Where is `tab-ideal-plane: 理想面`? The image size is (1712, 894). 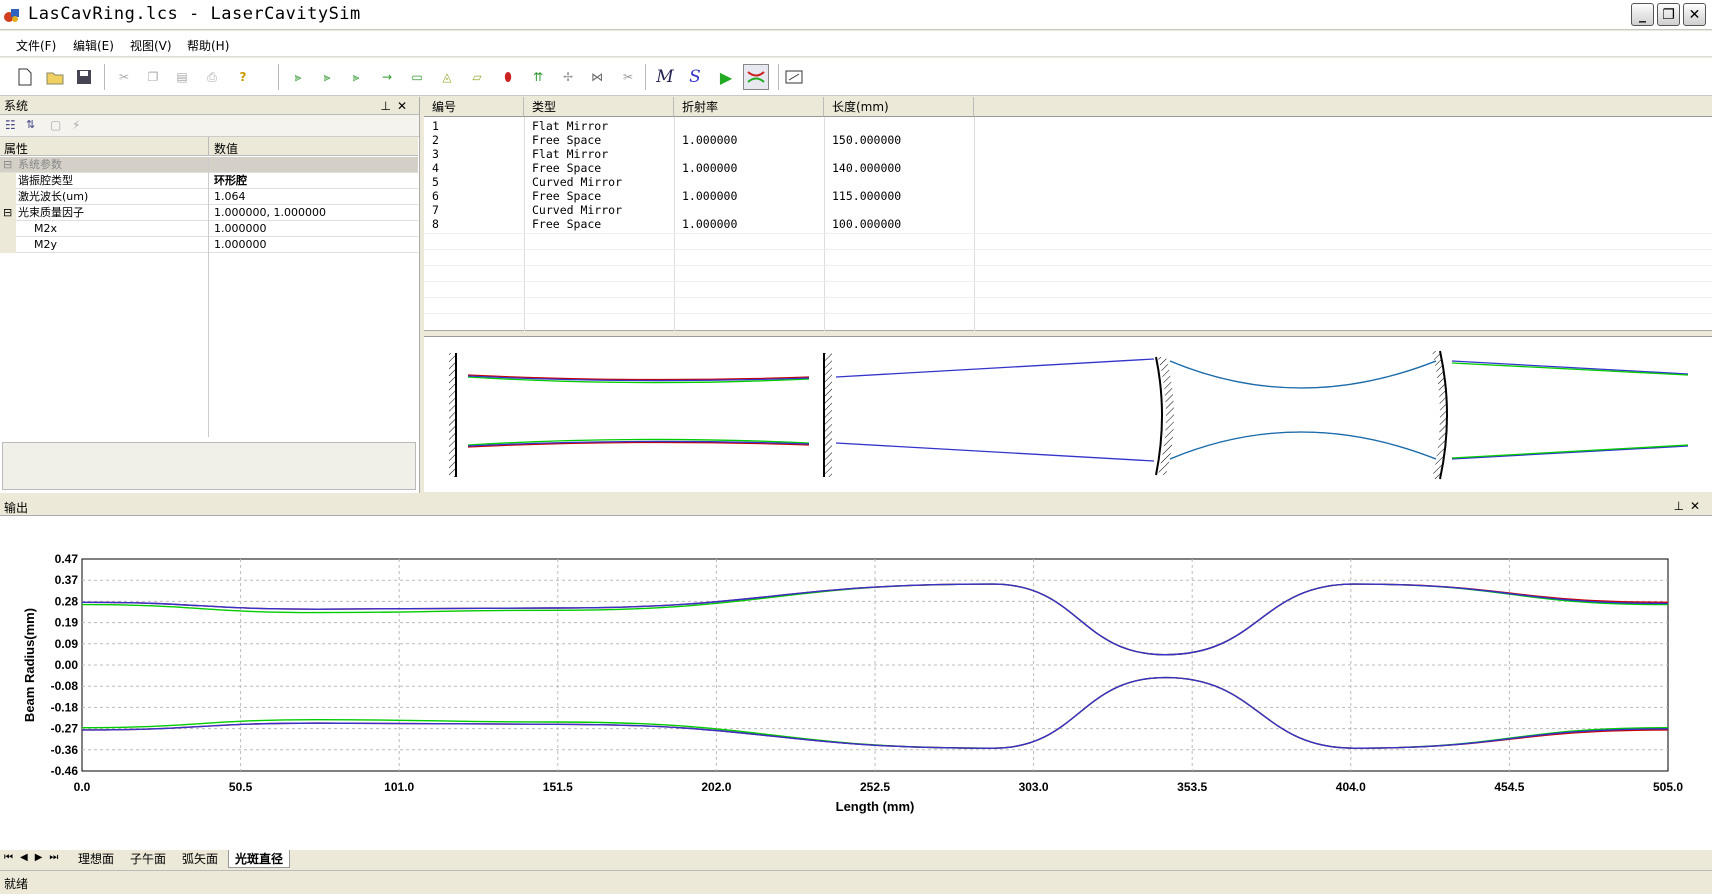 tab-ideal-plane: 理想面 is located at coordinates (96, 859).